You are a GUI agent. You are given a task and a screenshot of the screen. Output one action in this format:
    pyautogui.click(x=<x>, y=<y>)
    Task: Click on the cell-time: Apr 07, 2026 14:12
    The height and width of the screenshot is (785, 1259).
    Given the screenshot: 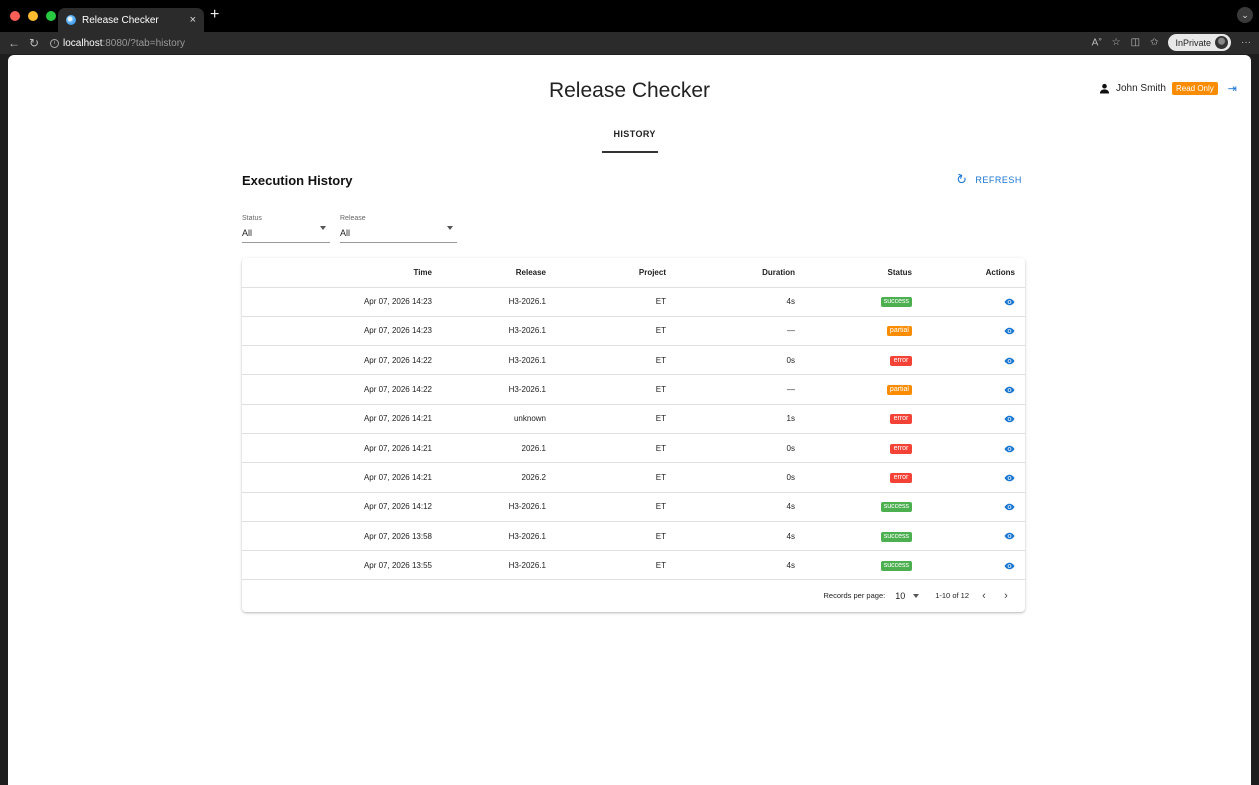 What is the action you would take?
    pyautogui.click(x=337, y=507)
    